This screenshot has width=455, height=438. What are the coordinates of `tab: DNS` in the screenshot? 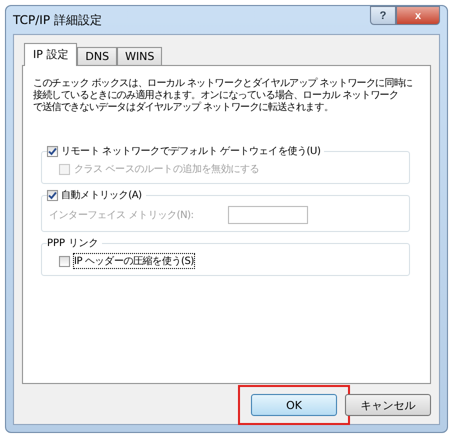 It's located at (97, 56).